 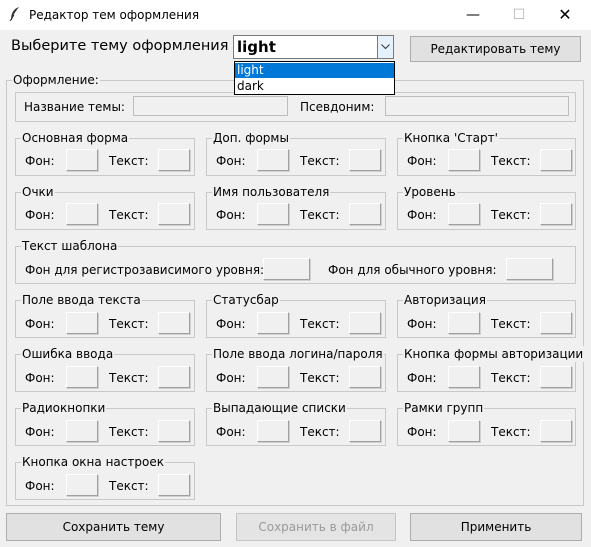 I want to click on authorization-text-color-button, so click(x=556, y=323).